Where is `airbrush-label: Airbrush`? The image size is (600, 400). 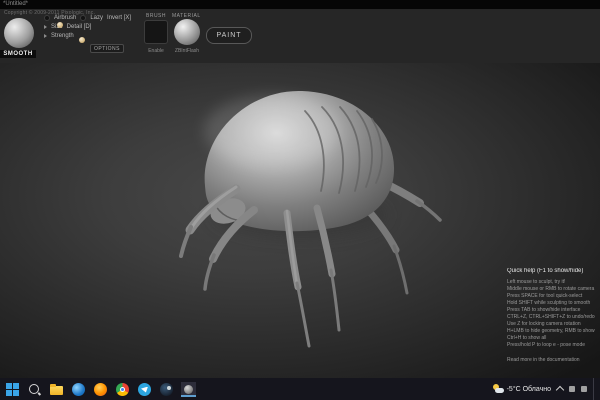
airbrush-label: Airbrush is located at coordinates (65, 18).